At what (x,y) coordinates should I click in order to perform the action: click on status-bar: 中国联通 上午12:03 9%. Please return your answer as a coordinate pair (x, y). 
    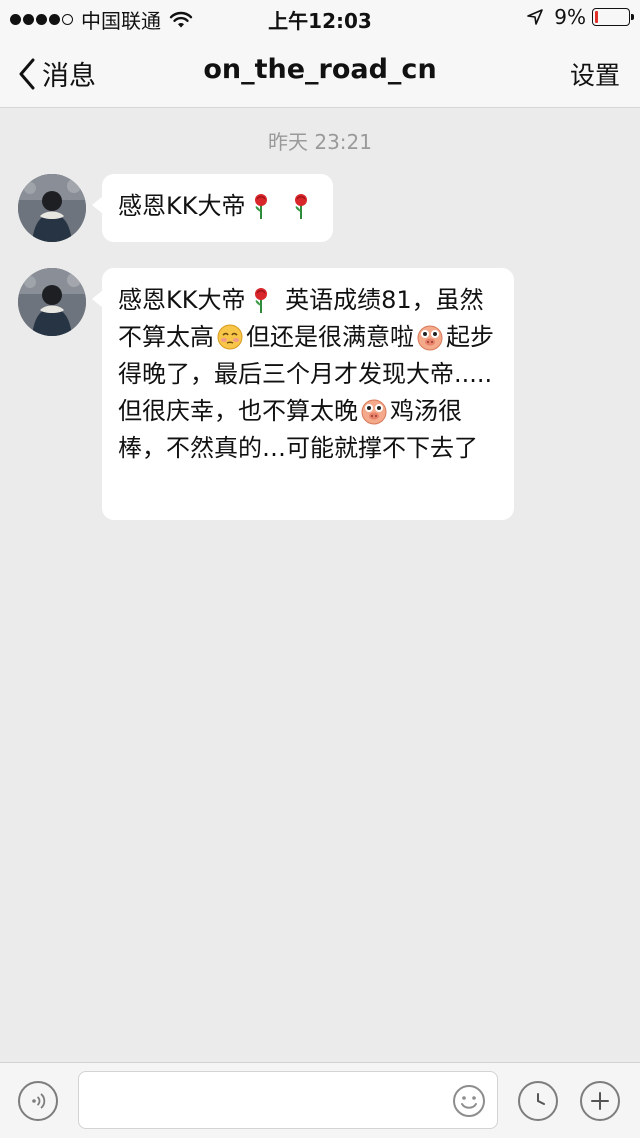
    Looking at the image, I should click on (320, 18).